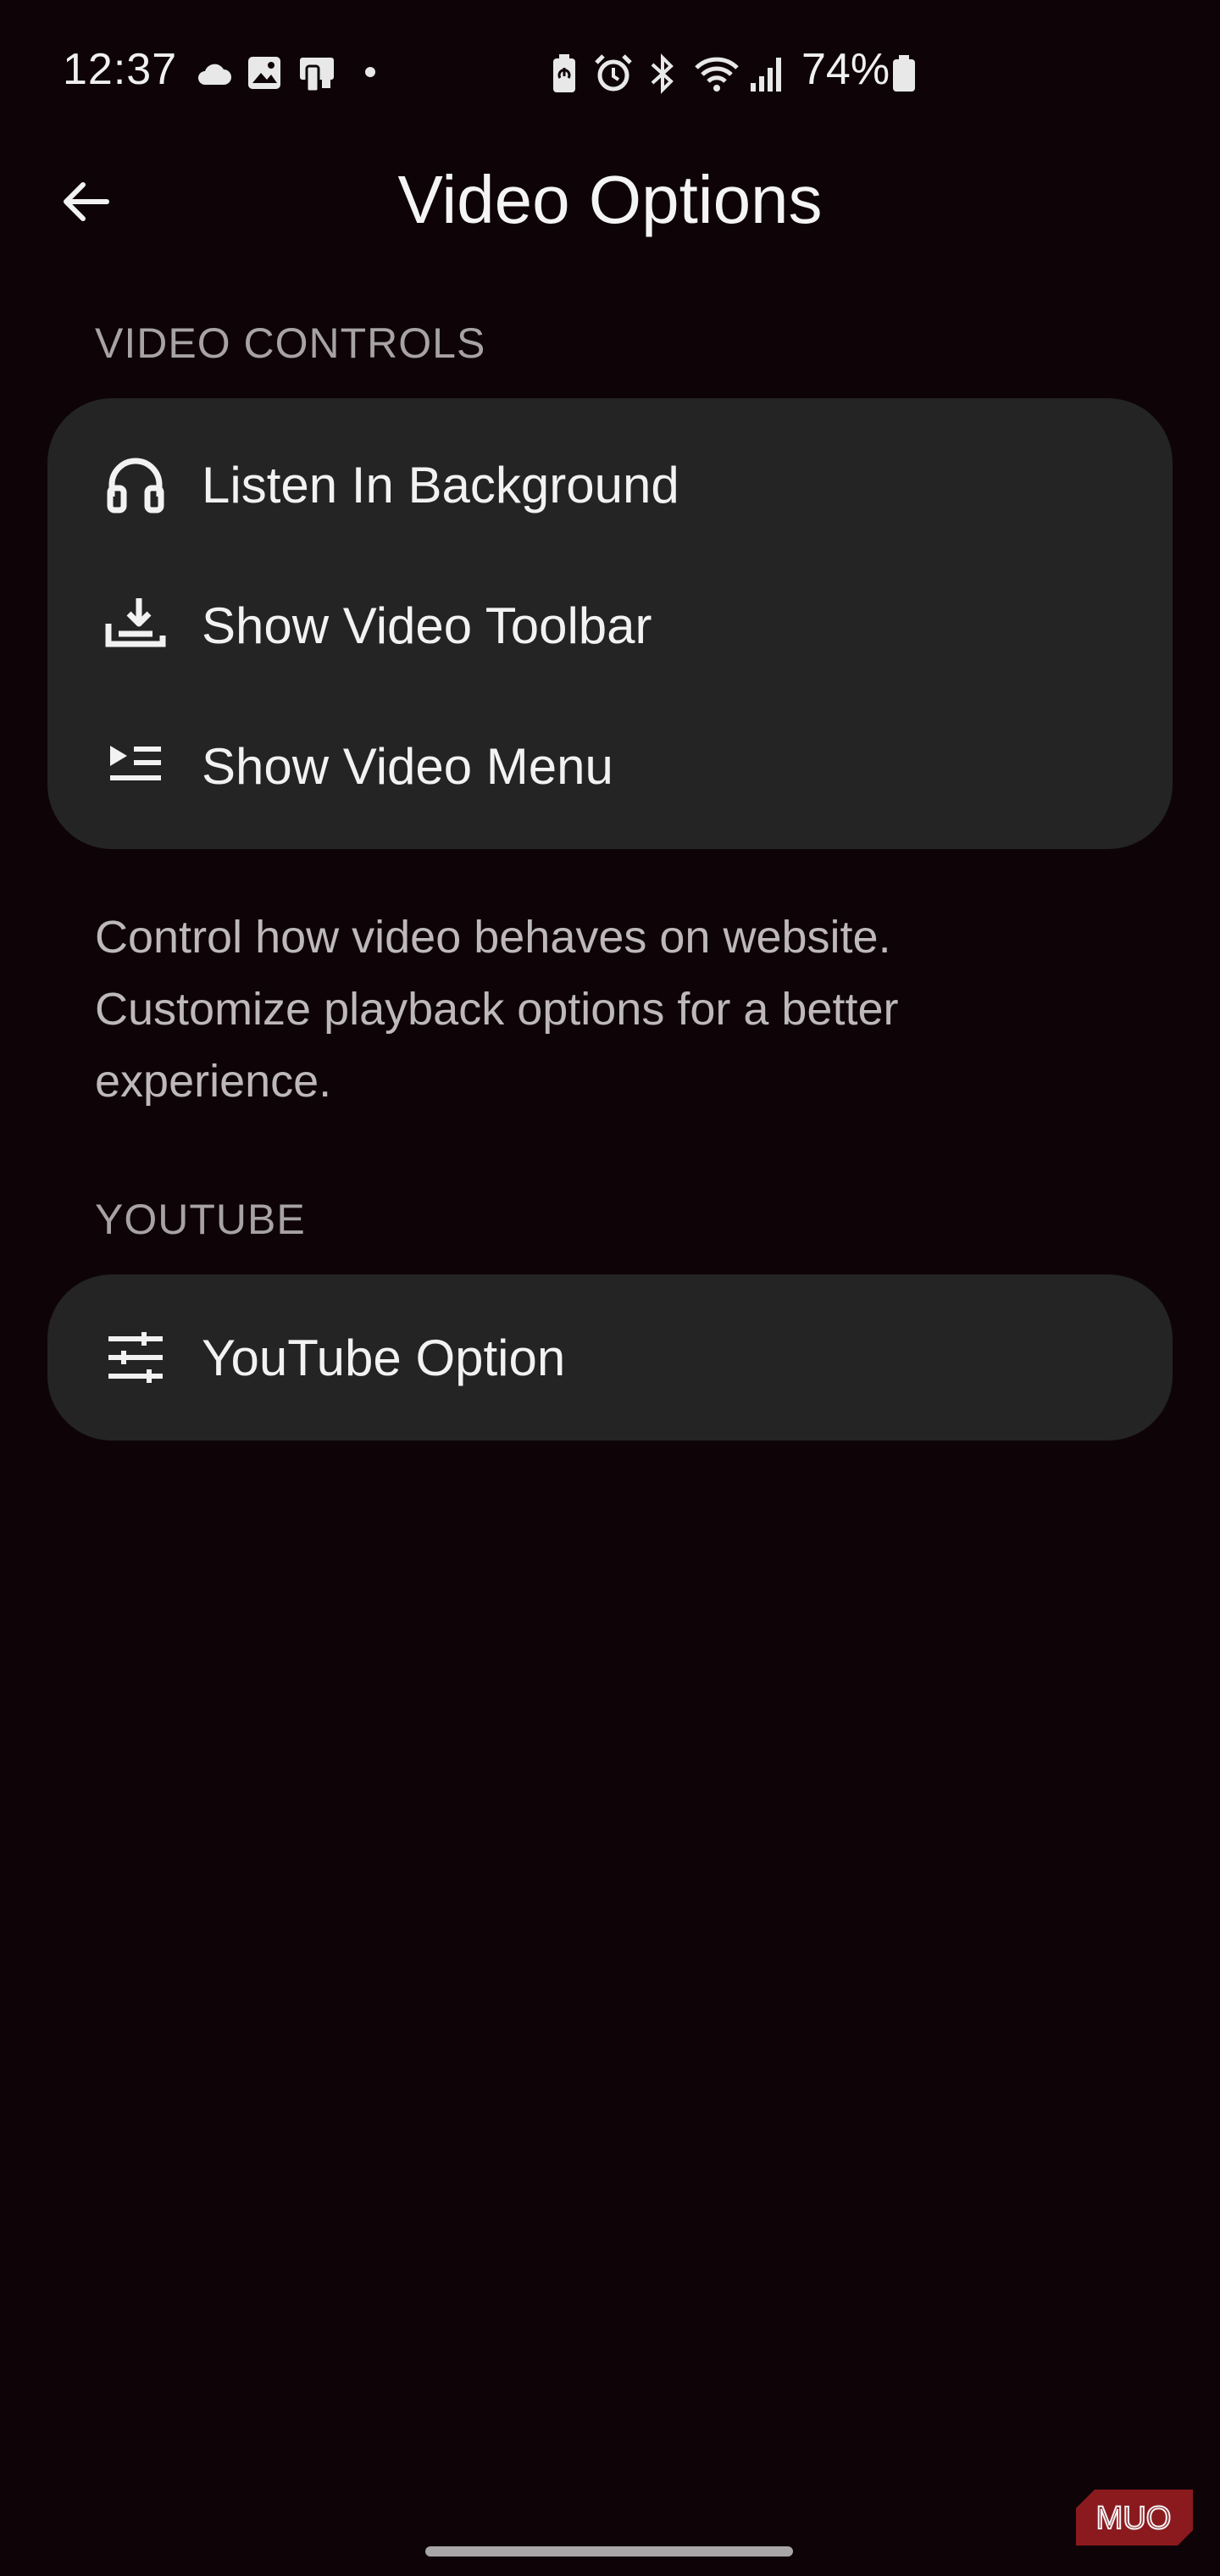 The image size is (1220, 2576). What do you see at coordinates (613, 73) in the screenshot?
I see `alarm-icon` at bounding box center [613, 73].